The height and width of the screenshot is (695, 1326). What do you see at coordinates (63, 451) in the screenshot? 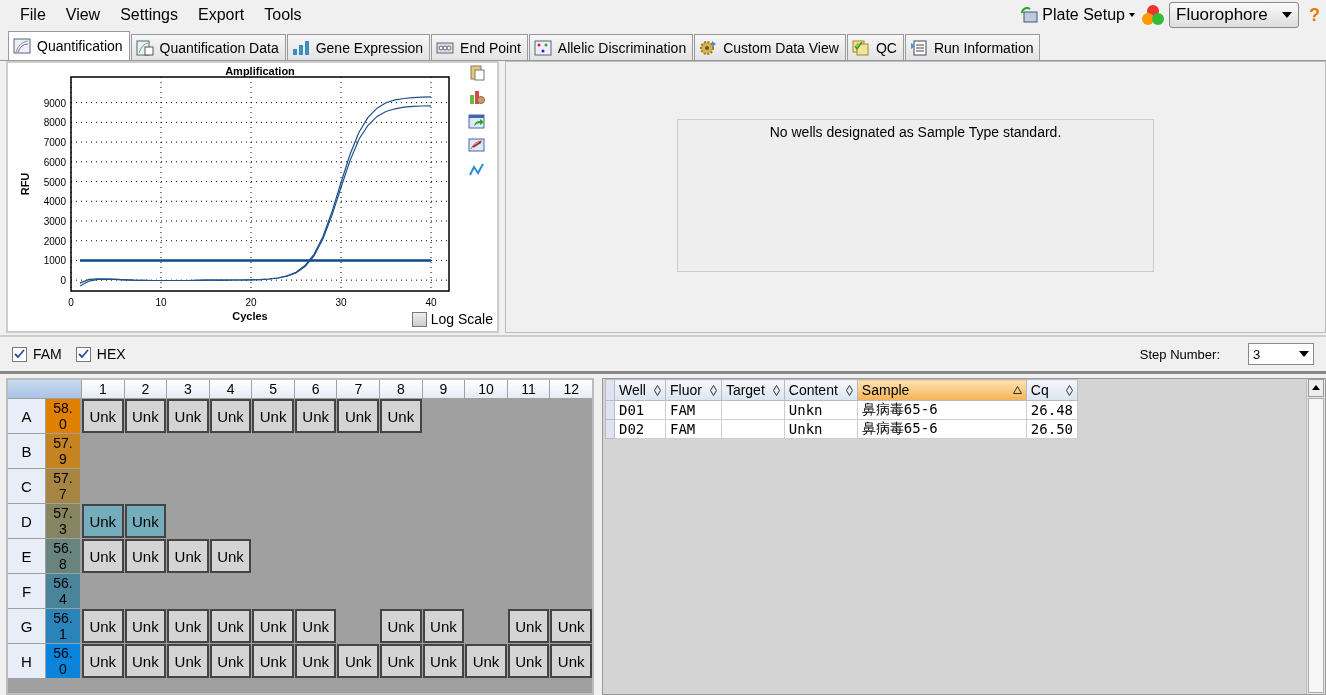
I see `temperature-cell: 57.9` at bounding box center [63, 451].